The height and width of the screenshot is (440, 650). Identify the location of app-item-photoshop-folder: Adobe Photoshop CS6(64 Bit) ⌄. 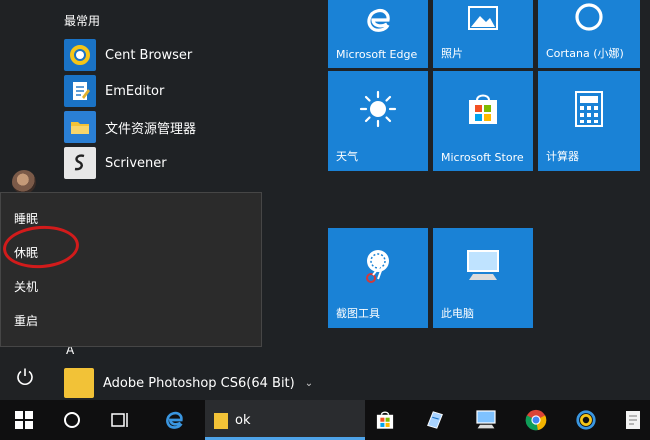
(194, 383).